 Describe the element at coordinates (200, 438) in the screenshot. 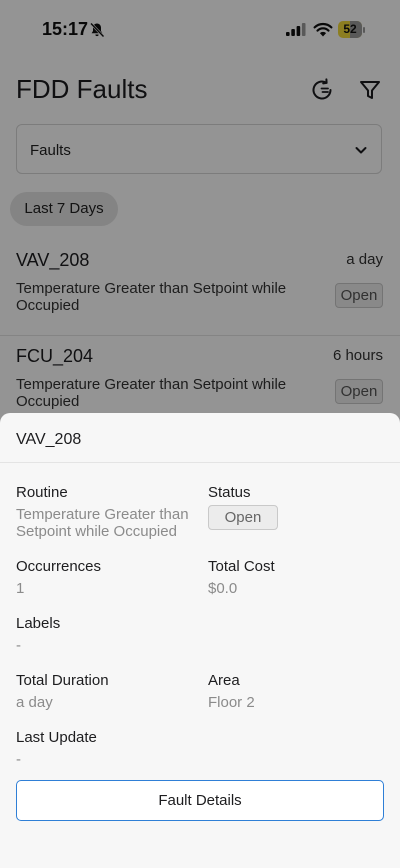

I see `sheet-header: VAV_208` at that location.